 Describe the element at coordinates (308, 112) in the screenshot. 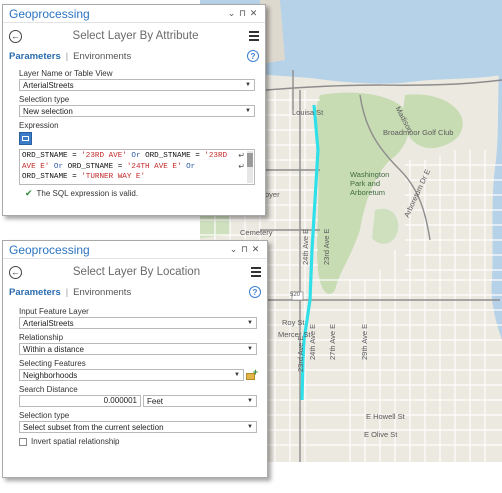

I see `map-label-louisa-st: Louisa St` at that location.